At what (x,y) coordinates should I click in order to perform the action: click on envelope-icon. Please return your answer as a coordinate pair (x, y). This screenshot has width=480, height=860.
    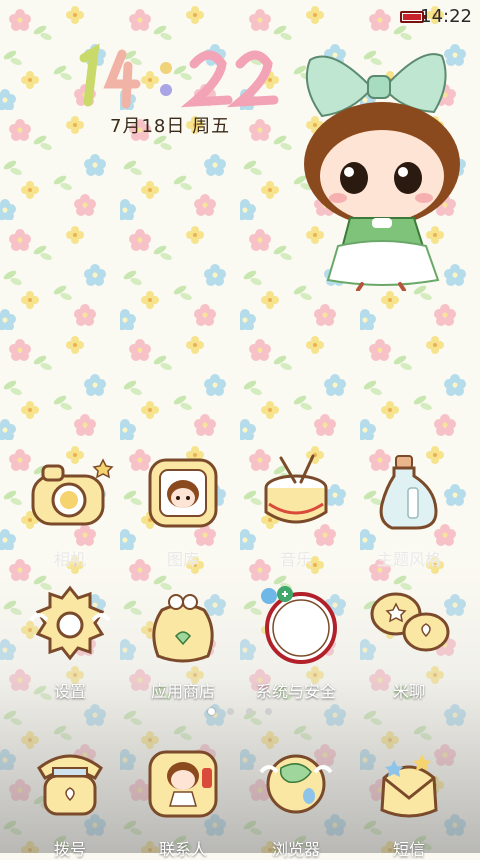
    Looking at the image, I should click on (409, 786).